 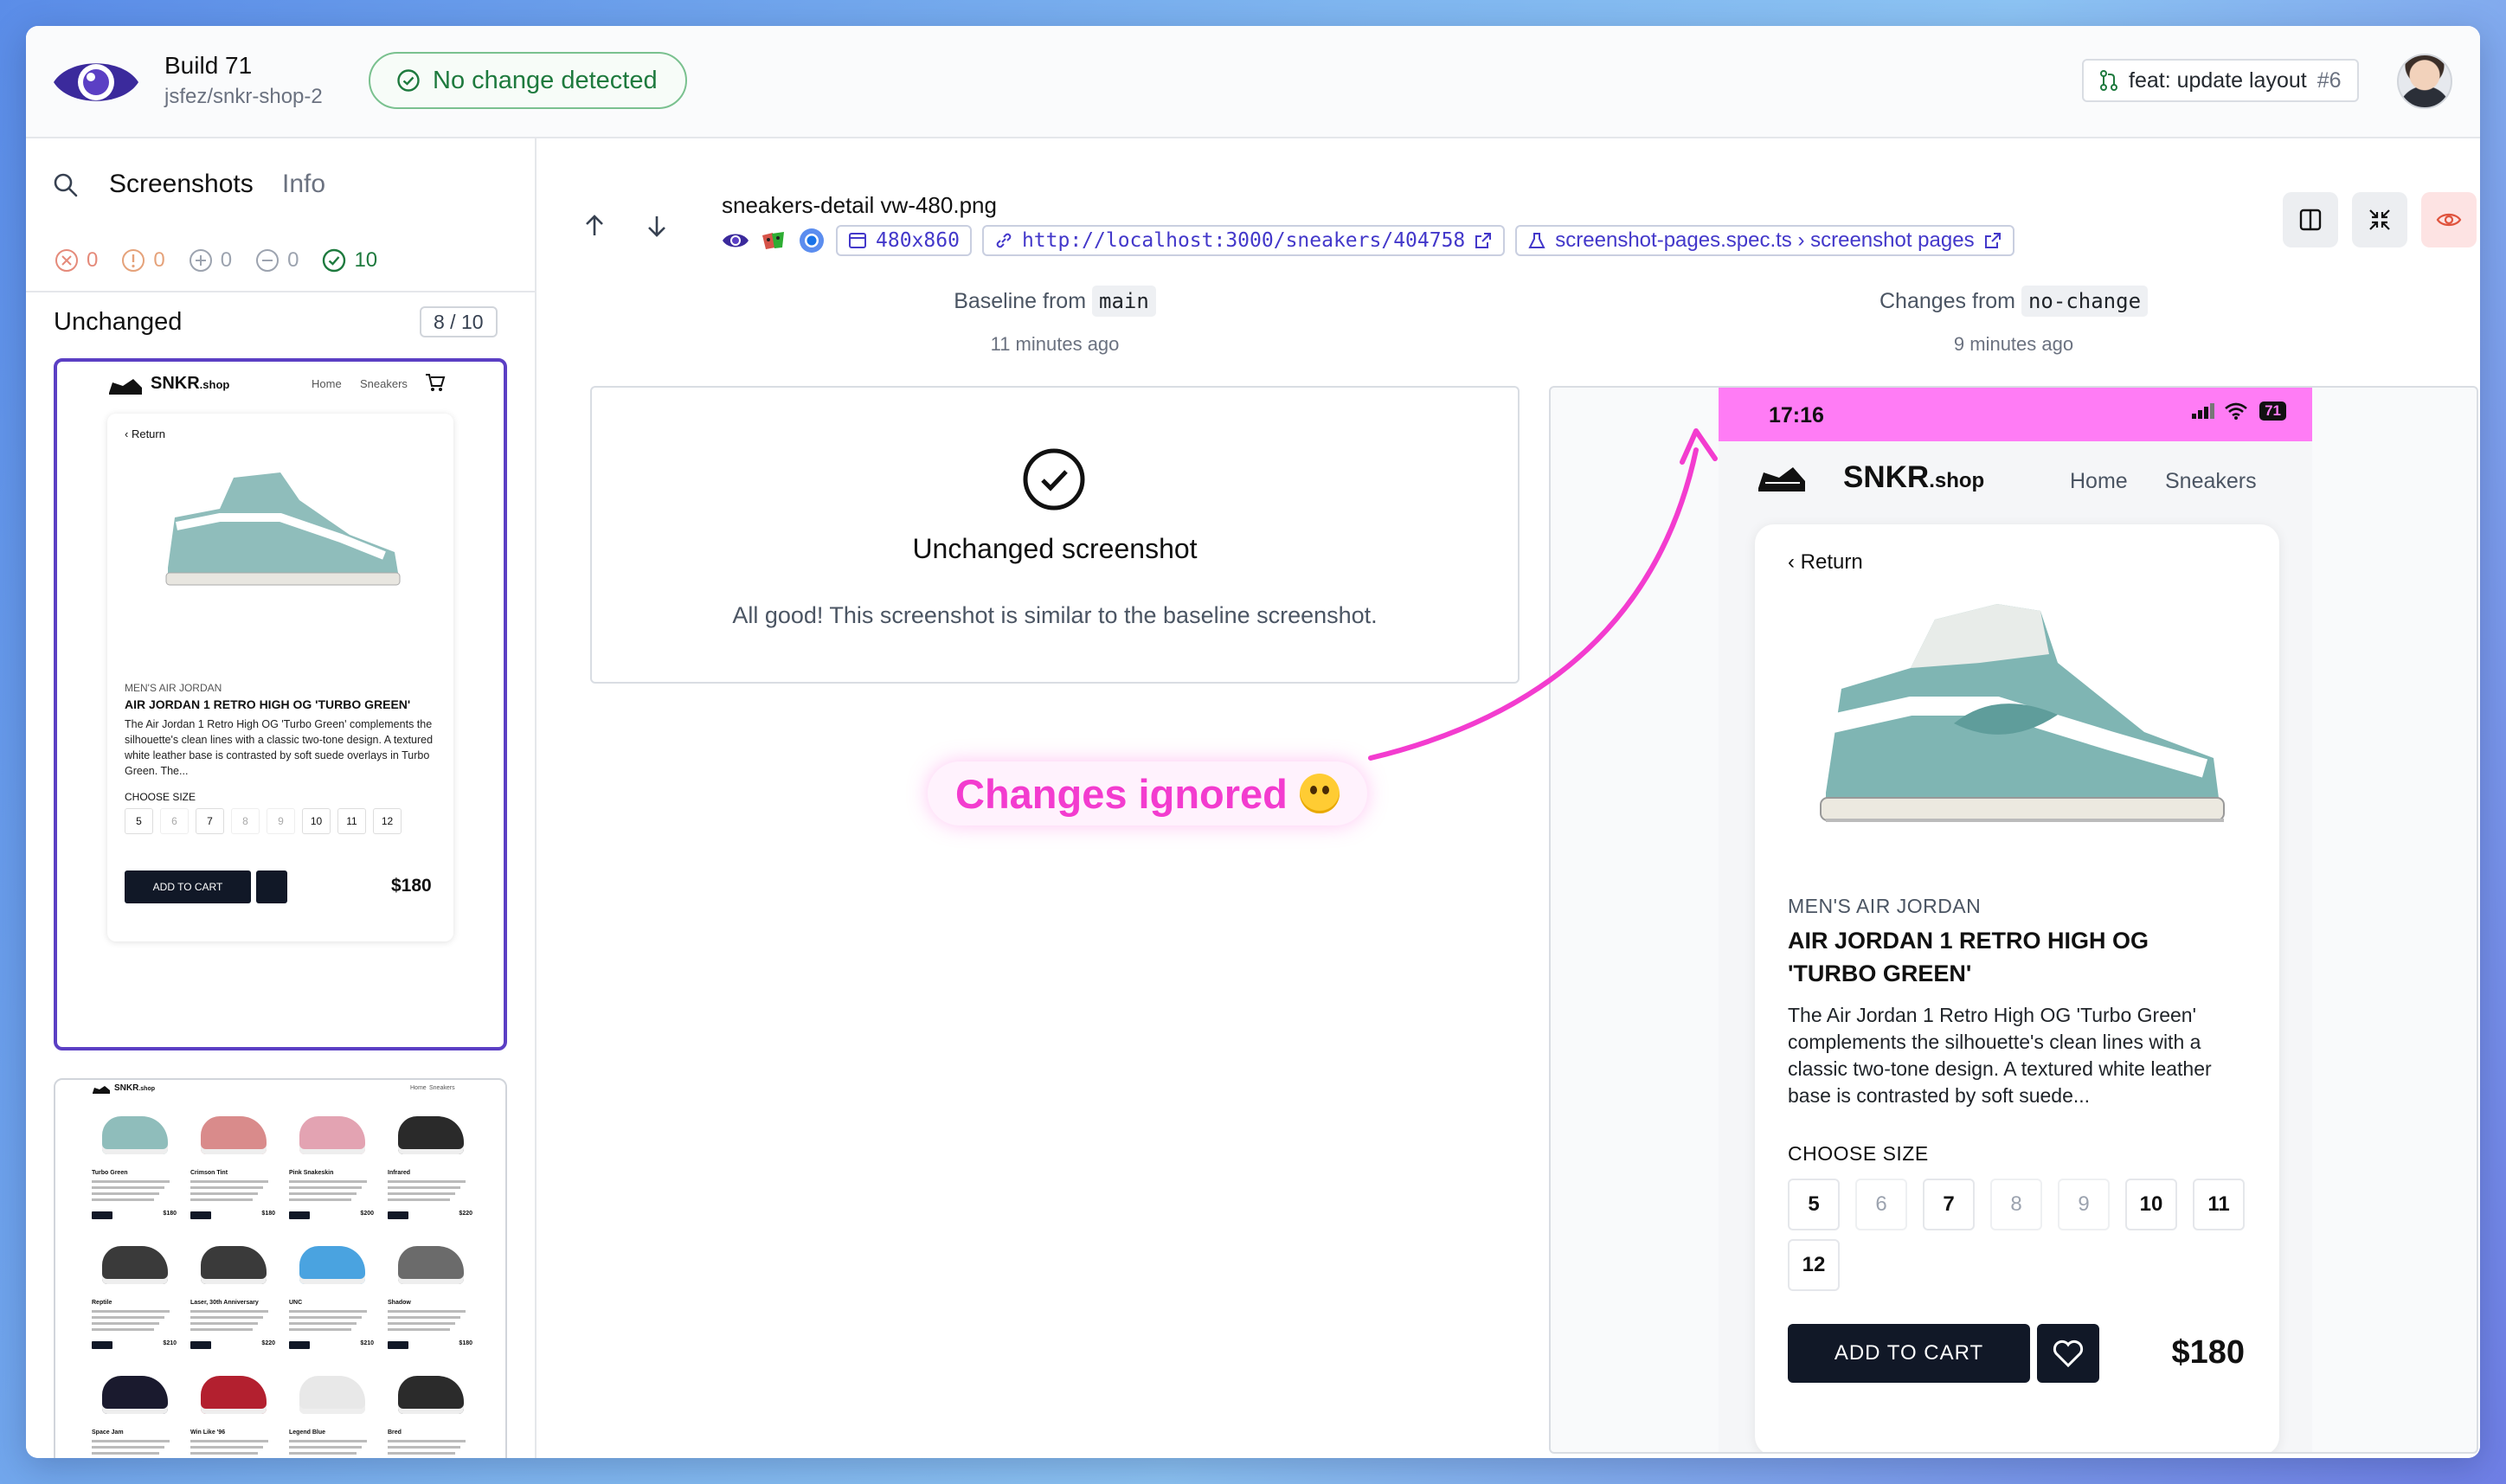 I want to click on filter-changed: 0, so click(x=142, y=260).